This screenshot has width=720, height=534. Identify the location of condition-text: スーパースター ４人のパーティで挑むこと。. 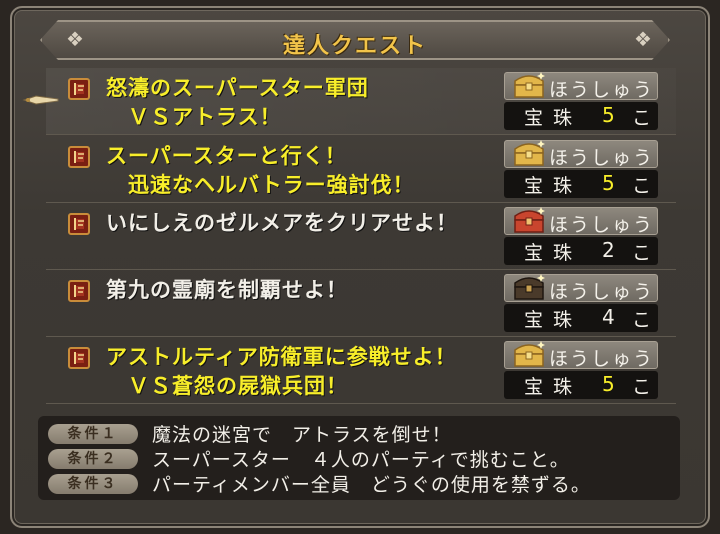
(361, 460).